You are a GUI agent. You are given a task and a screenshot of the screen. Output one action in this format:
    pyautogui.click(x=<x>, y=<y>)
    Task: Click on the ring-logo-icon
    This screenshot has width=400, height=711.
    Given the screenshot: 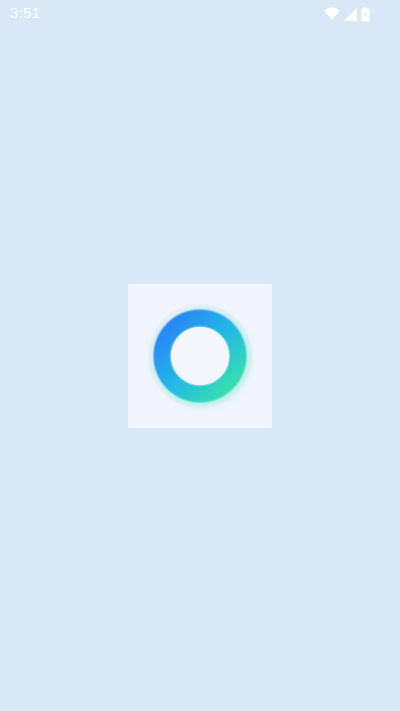 What is the action you would take?
    pyautogui.click(x=200, y=356)
    